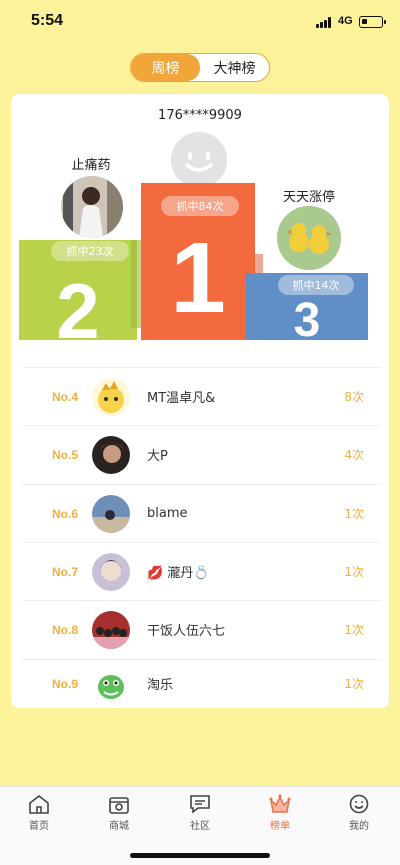  Describe the element at coordinates (280, 803) in the screenshot. I see `crown-icon` at that location.